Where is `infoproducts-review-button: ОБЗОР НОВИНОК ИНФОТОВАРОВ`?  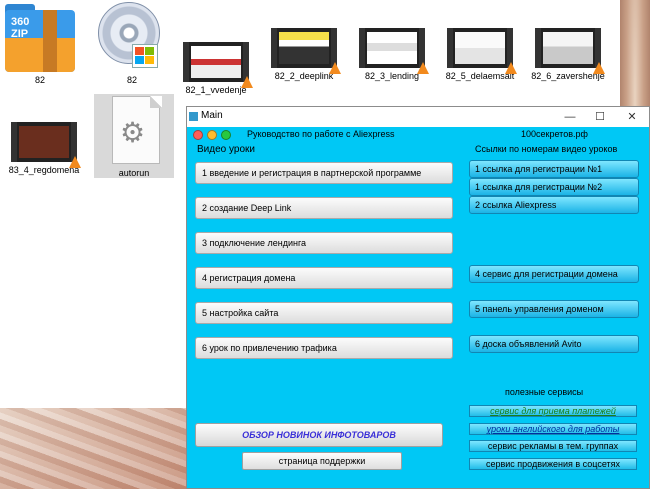
infoproducts-review-button: ОБЗОР НОВИНОК ИНФОТОВАРОВ is located at coordinates (319, 435).